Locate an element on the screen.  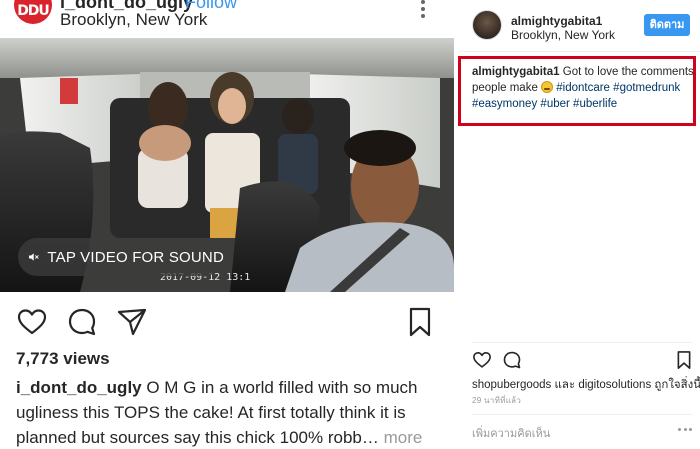
caption-username: i_dont_do_ugly is located at coordinates (79, 387).